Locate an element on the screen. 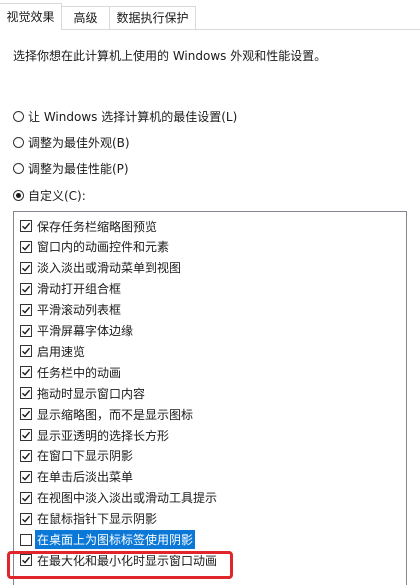 Image resolution: width=420 pixels, height=585 pixels. effect-label: 拖动时显示窗口内容 is located at coordinates (91, 393).